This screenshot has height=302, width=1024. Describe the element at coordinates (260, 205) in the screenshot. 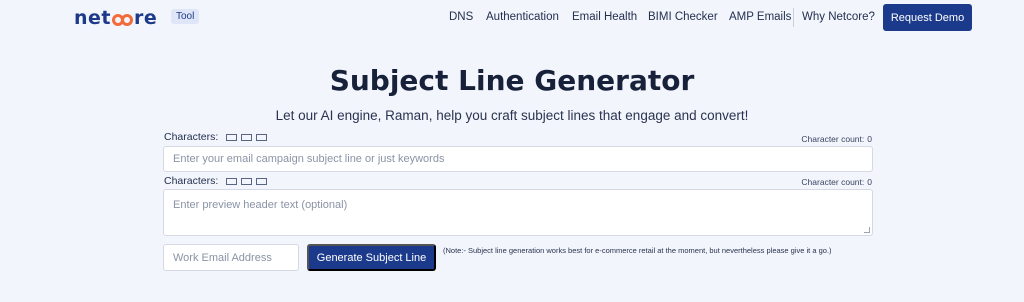

I see `preview-header-placeholder: Enter preview header text (optional)` at that location.